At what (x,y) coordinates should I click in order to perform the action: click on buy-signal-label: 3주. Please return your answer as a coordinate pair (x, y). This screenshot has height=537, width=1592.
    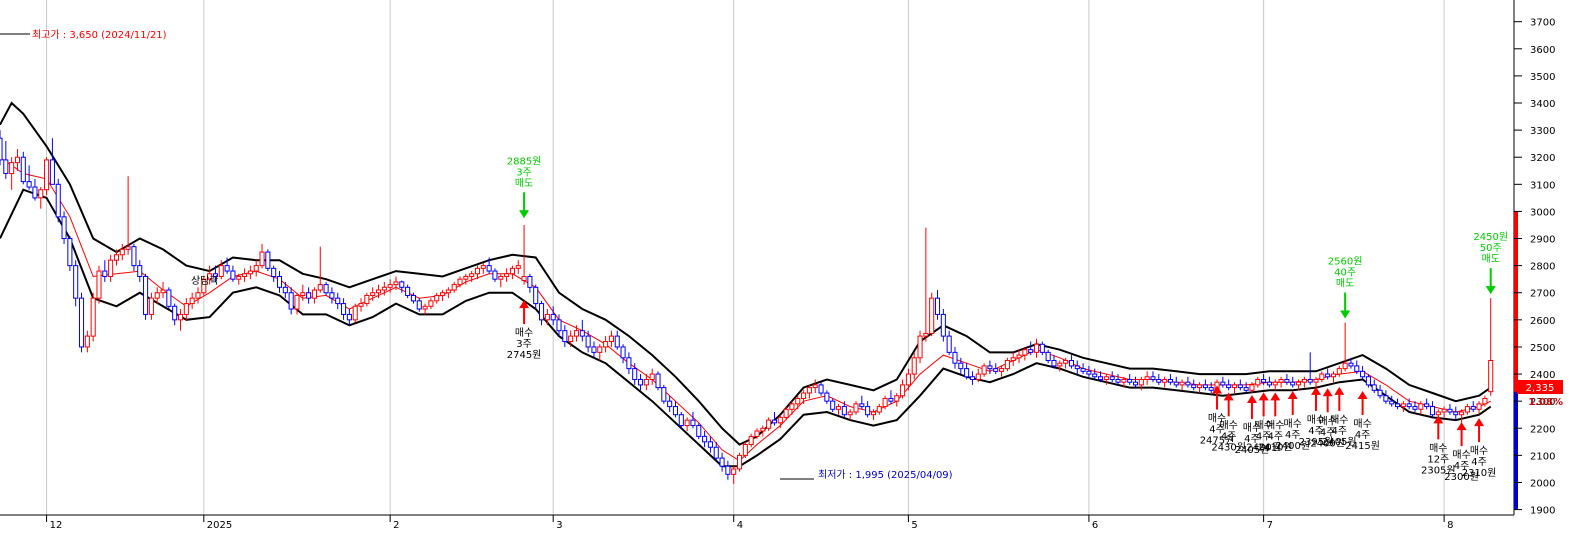
    Looking at the image, I should click on (524, 344).